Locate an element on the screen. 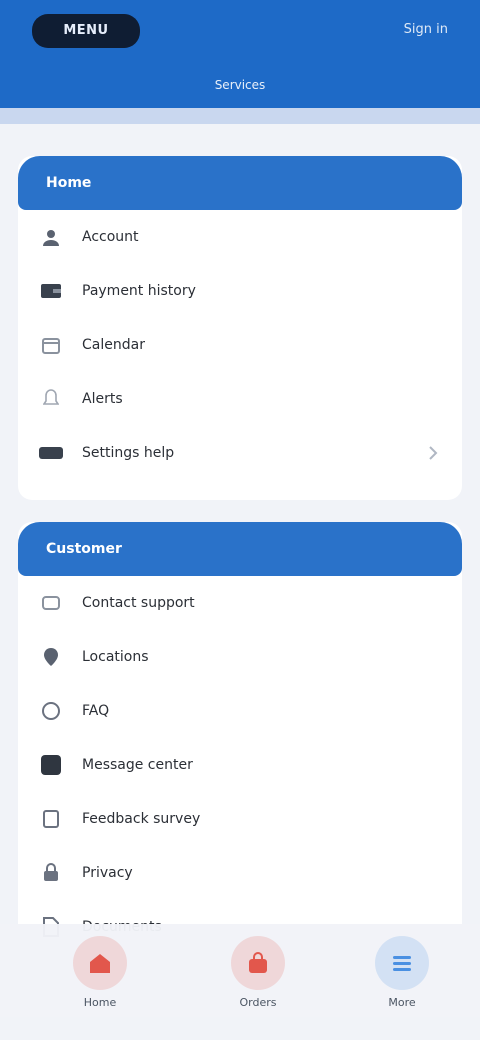  appbar-divider is located at coordinates (240, 116).